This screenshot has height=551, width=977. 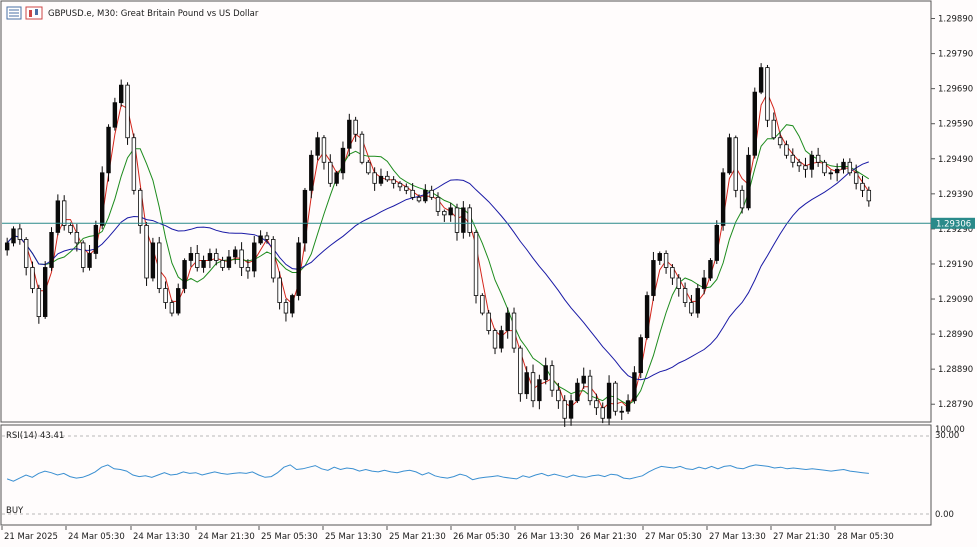 What do you see at coordinates (226, 537) in the screenshot?
I see `time-tick-label: 24 Mar 21:30` at bounding box center [226, 537].